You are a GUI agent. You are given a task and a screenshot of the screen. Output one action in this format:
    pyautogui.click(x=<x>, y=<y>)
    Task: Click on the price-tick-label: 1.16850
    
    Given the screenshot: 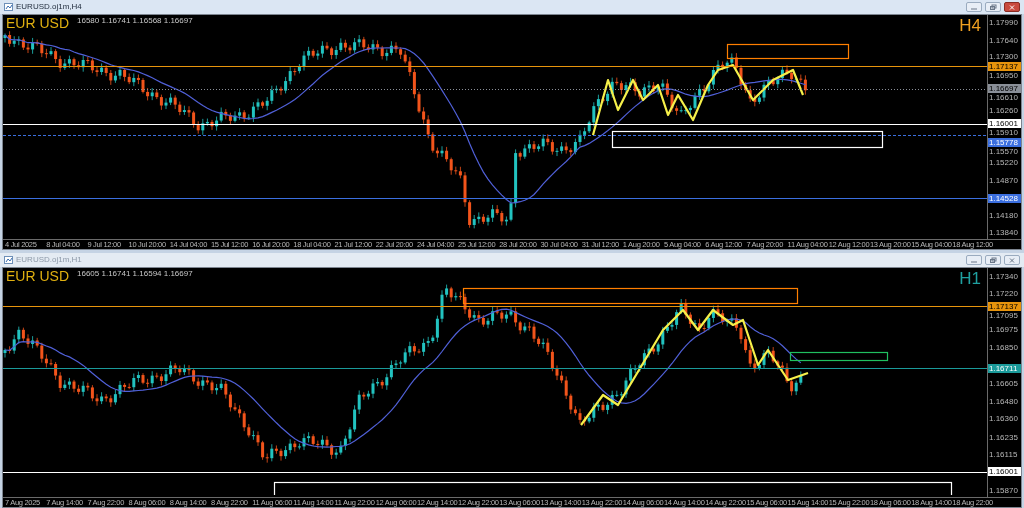 What is the action you would take?
    pyautogui.click(x=1003, y=347)
    